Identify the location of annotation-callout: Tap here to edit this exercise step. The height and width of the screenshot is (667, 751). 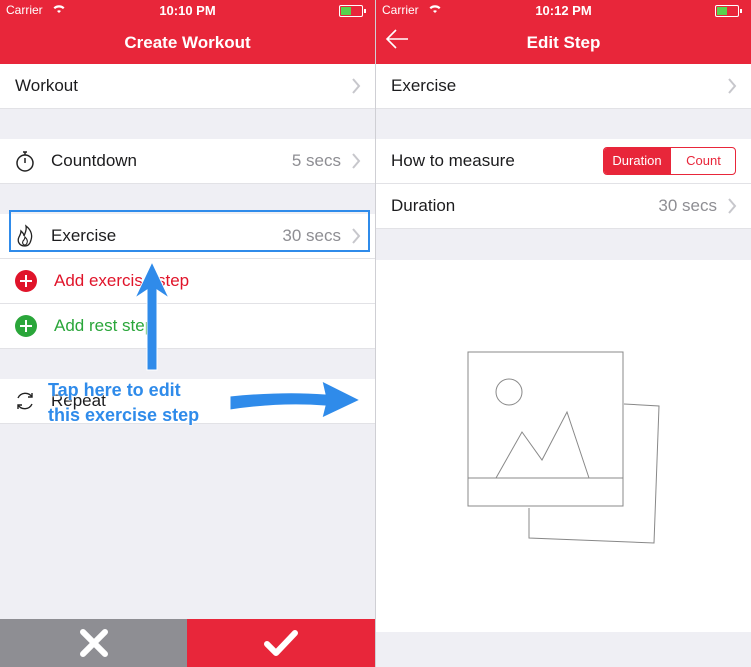
(123, 403).